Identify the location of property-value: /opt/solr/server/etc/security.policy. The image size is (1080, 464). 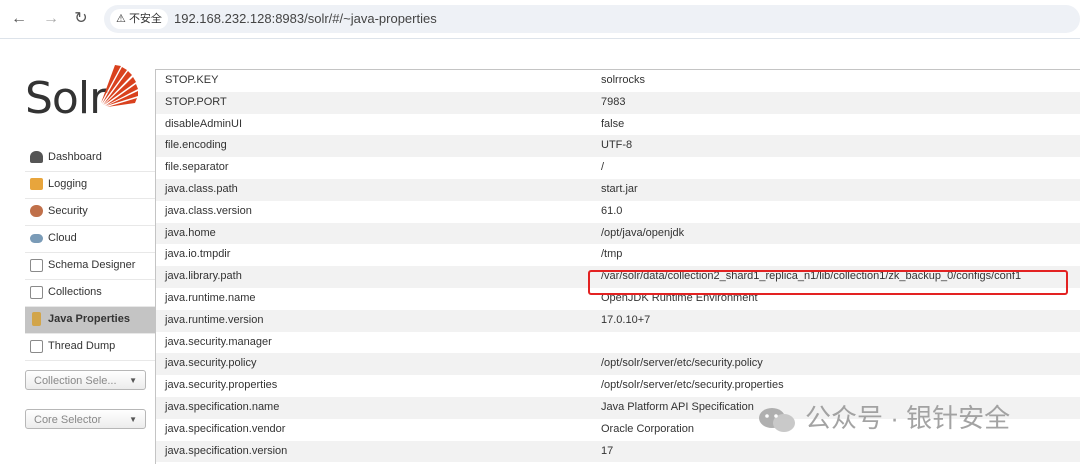
(682, 363).